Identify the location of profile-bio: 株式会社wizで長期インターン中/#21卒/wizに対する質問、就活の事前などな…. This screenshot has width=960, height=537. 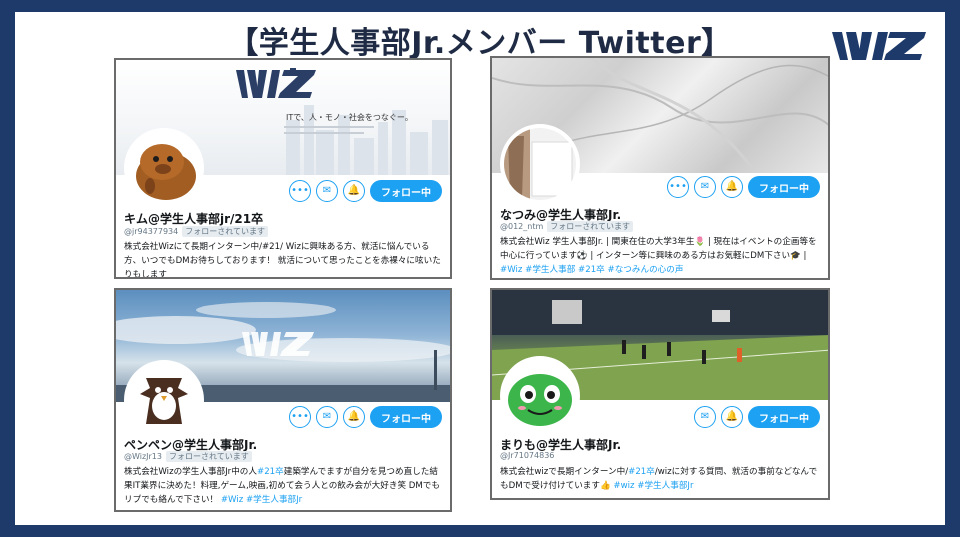
(659, 479).